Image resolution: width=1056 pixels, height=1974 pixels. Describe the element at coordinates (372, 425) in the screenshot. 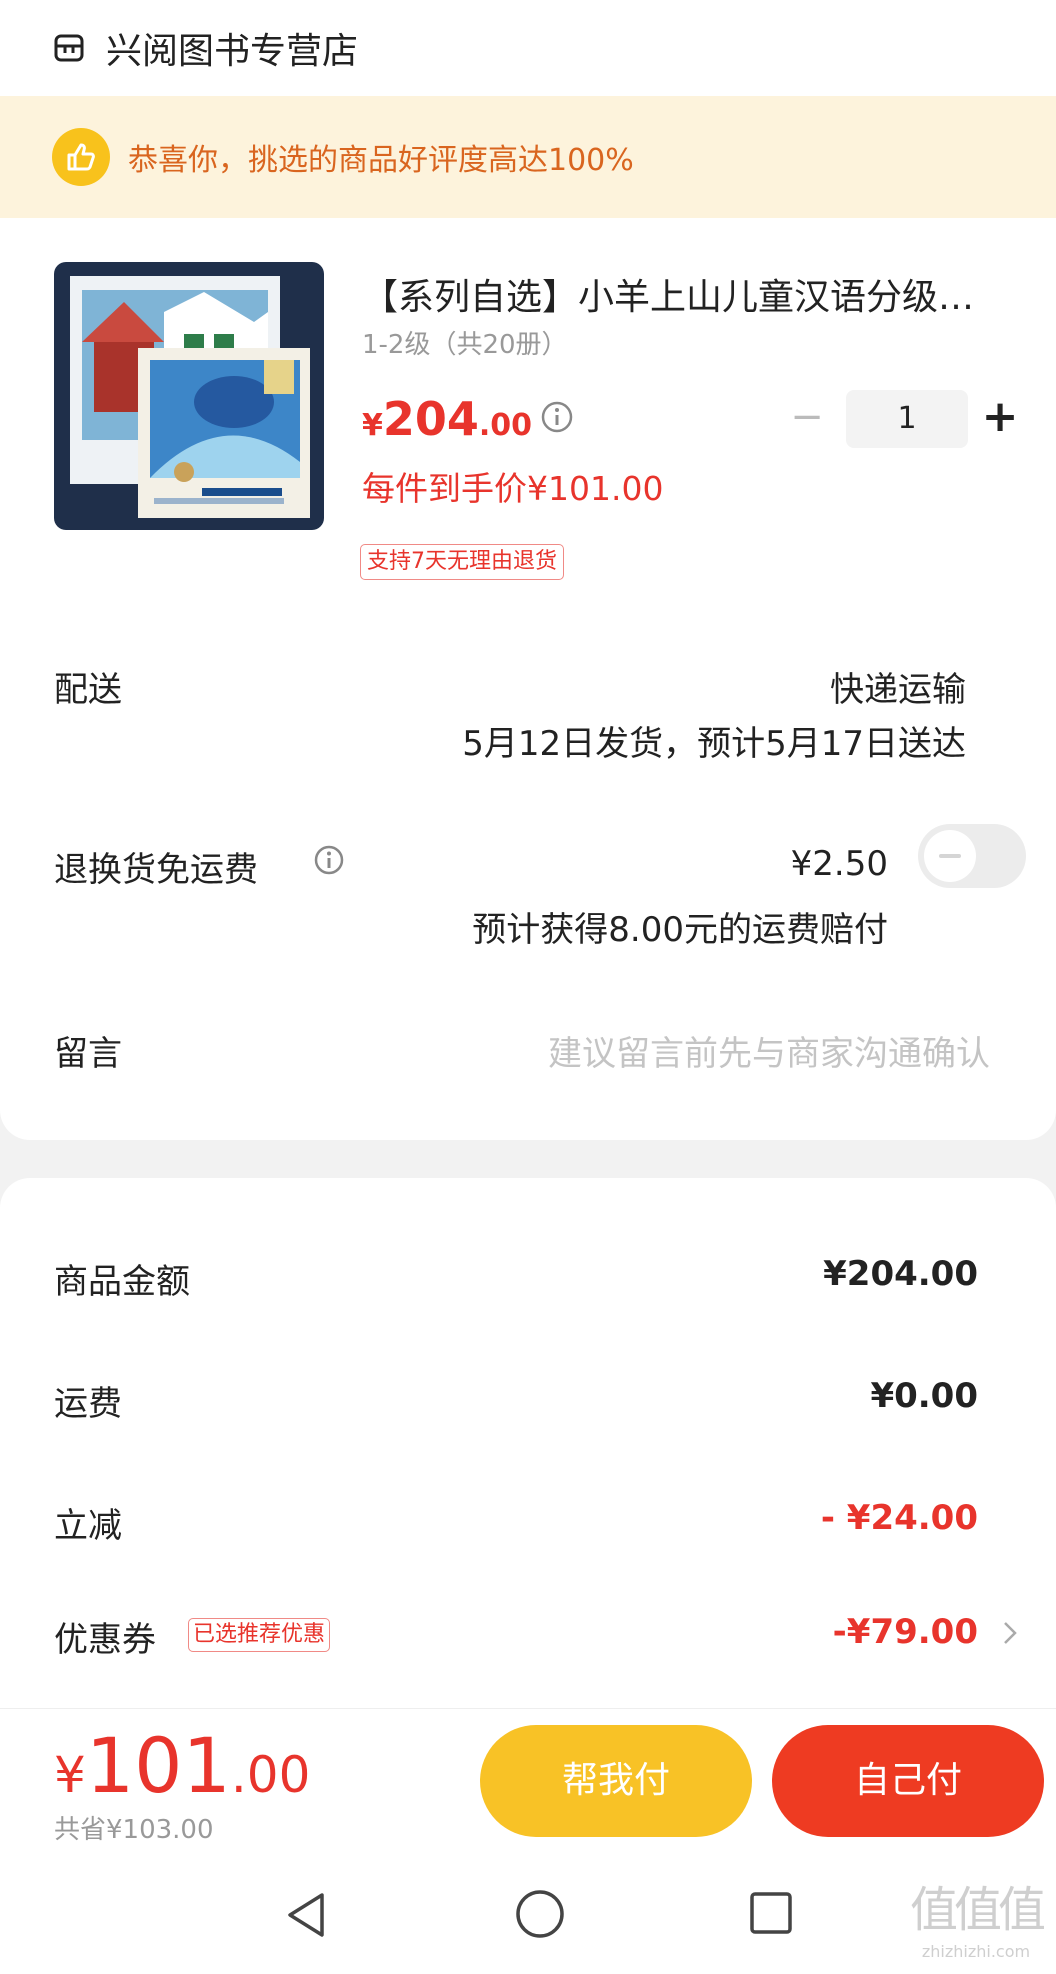

I see `price-symbol: ¥` at that location.